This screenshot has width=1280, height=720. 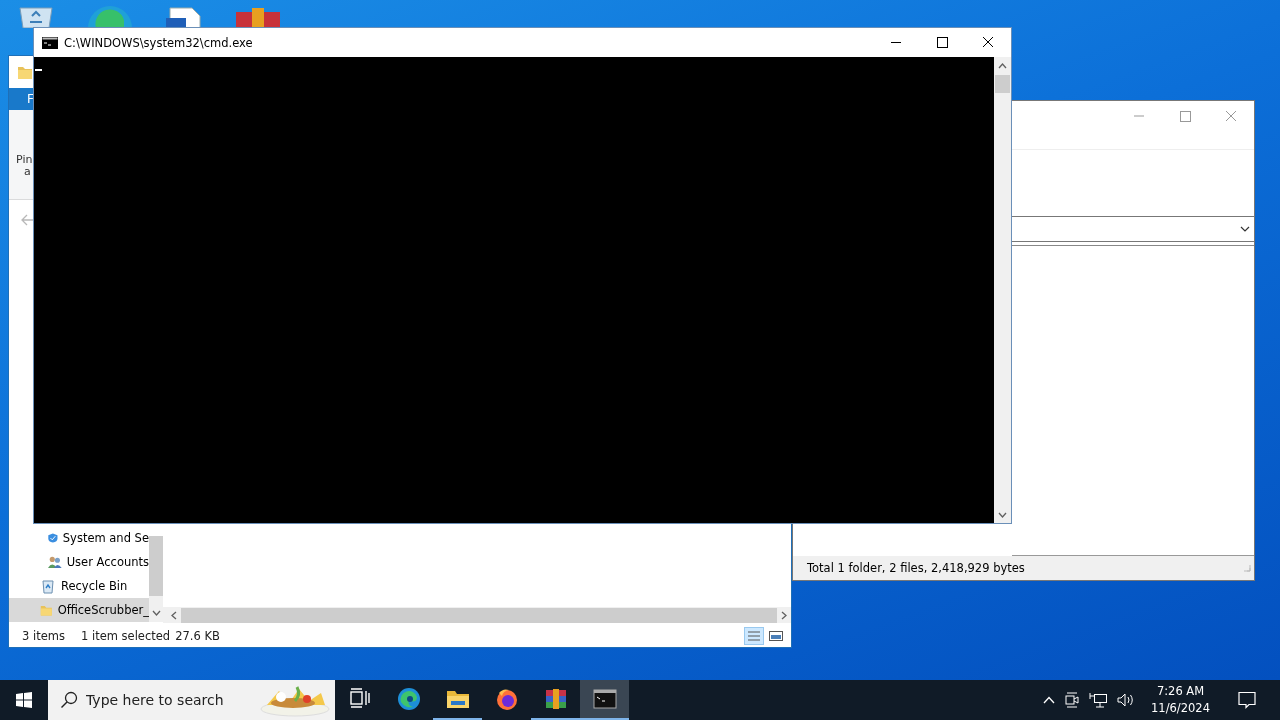 I want to click on search-icon, so click(x=69, y=700).